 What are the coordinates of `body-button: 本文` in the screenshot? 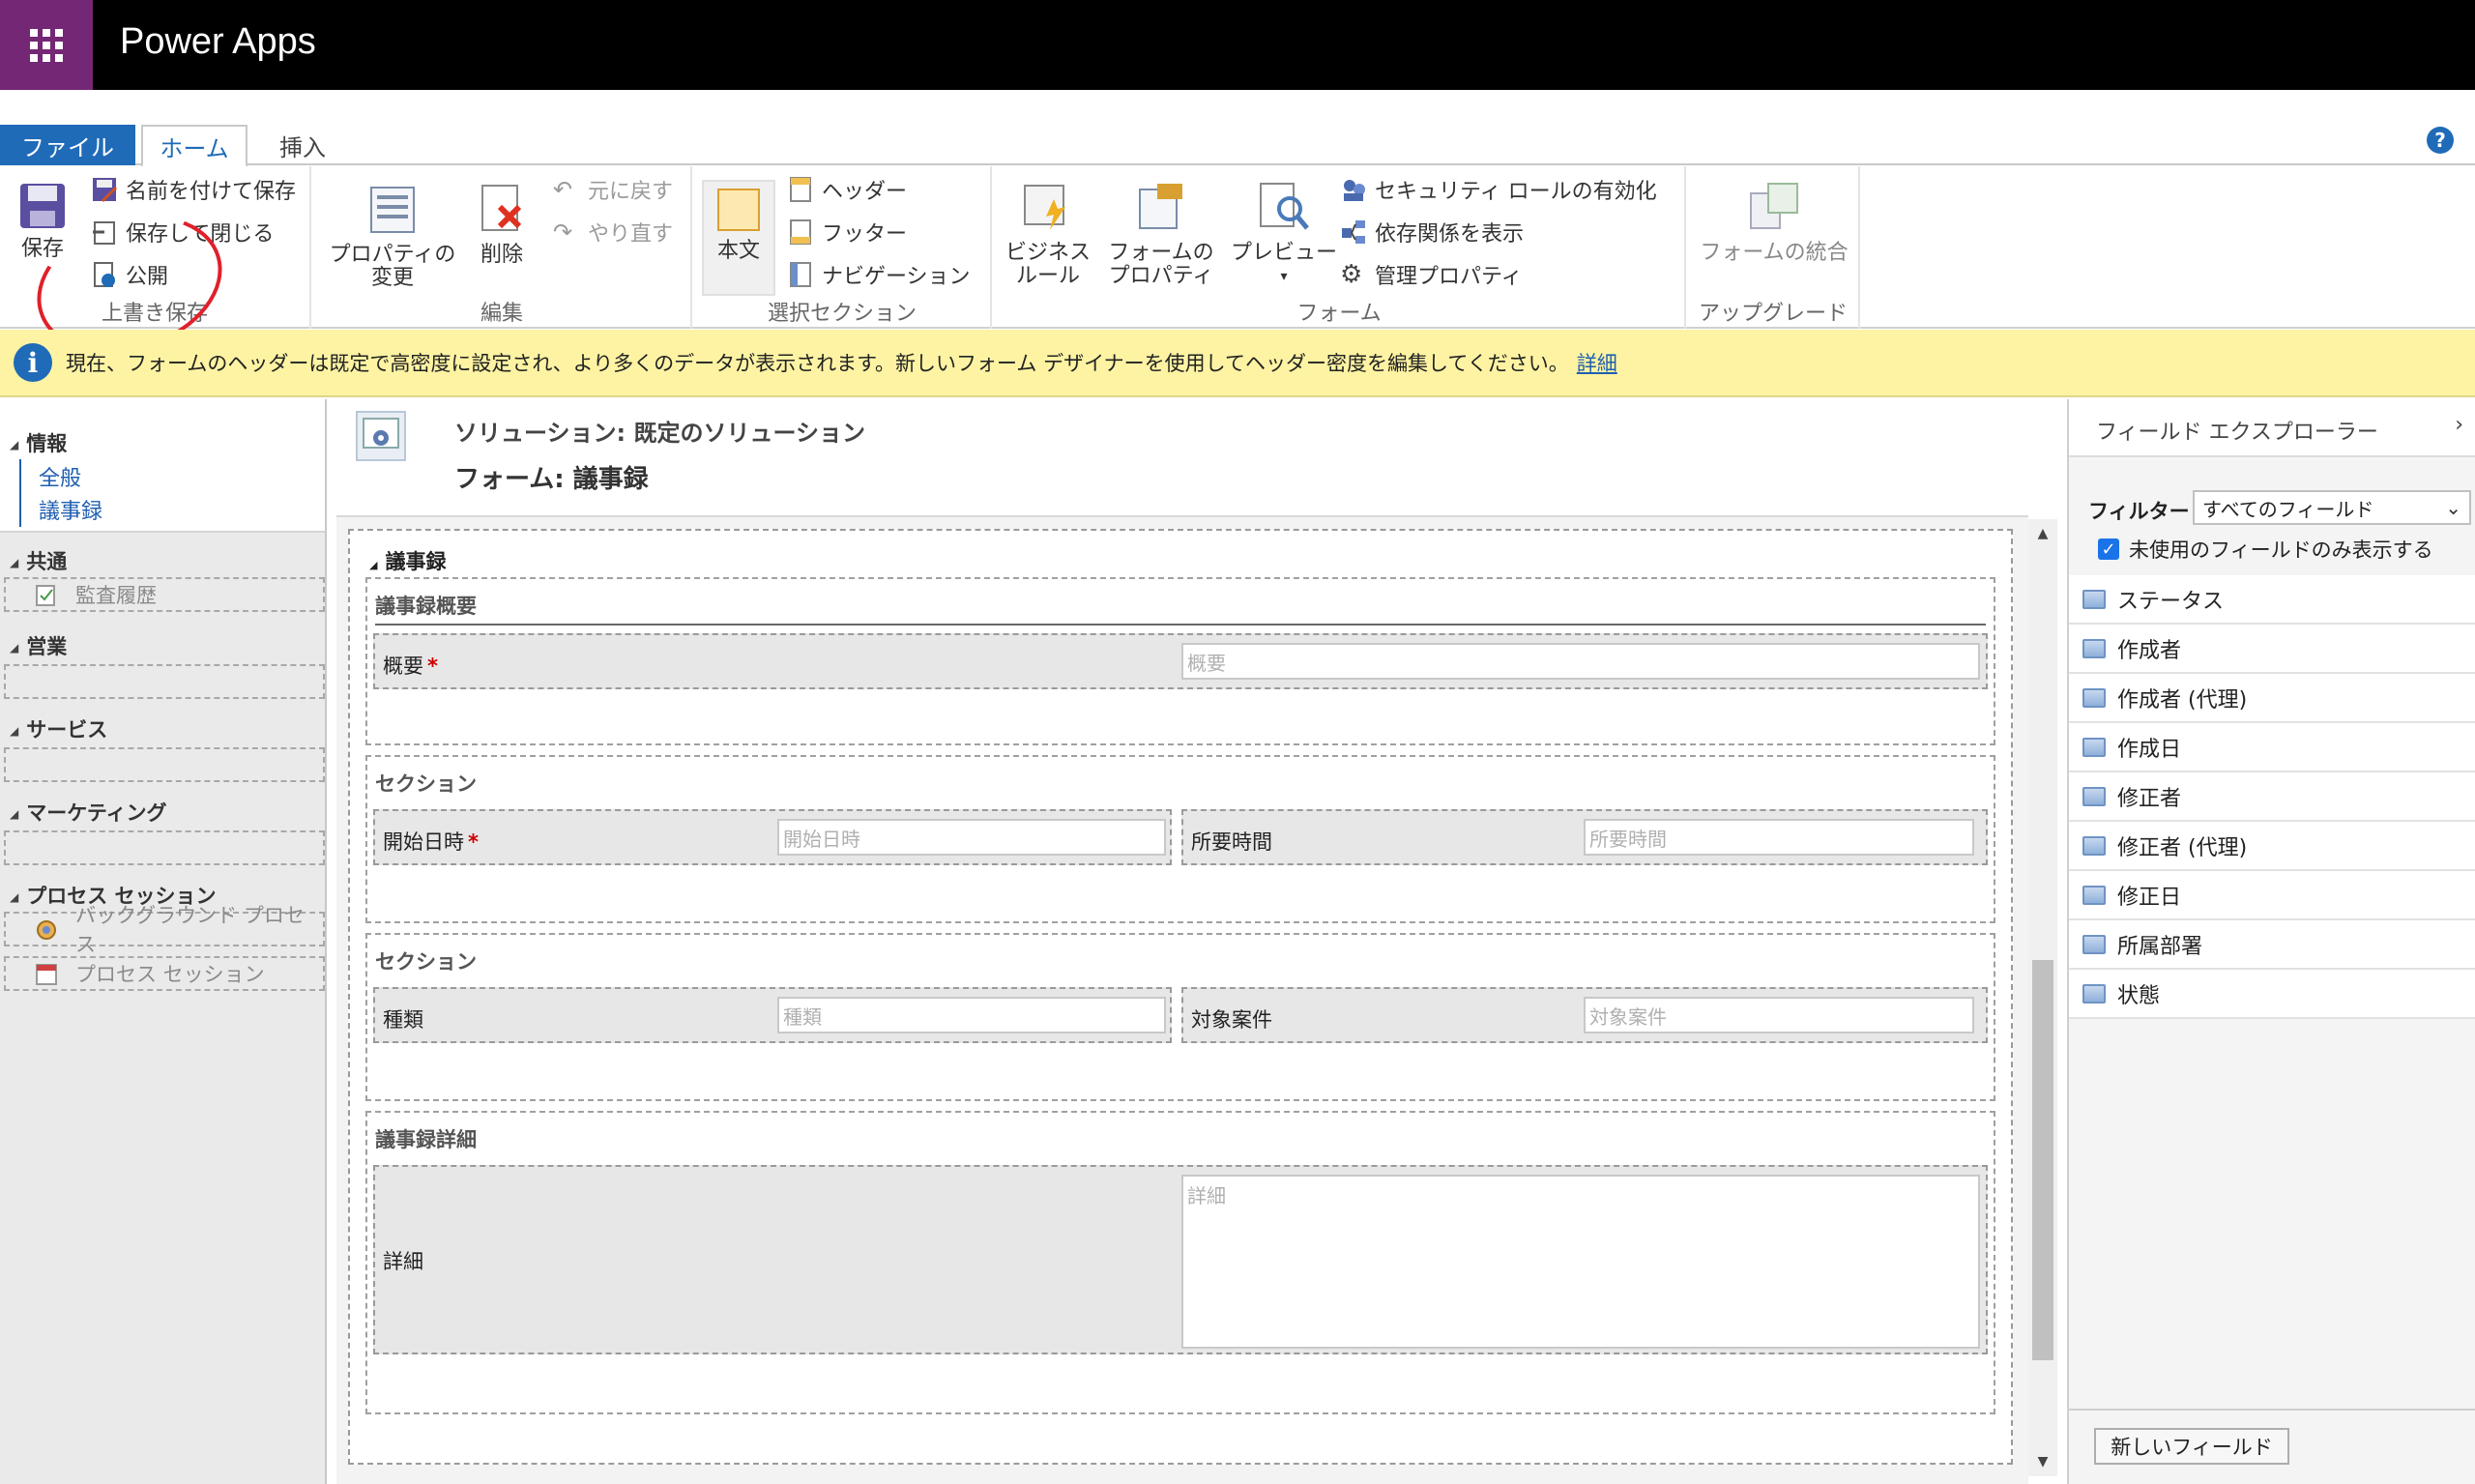 It's located at (738, 238).